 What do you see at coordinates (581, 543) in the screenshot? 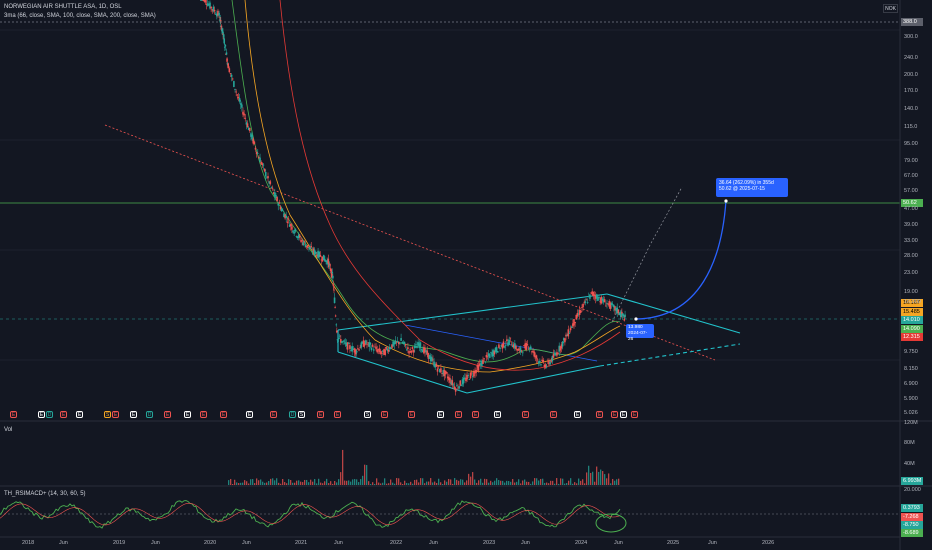
I see `x-tick-label: 2024` at bounding box center [581, 543].